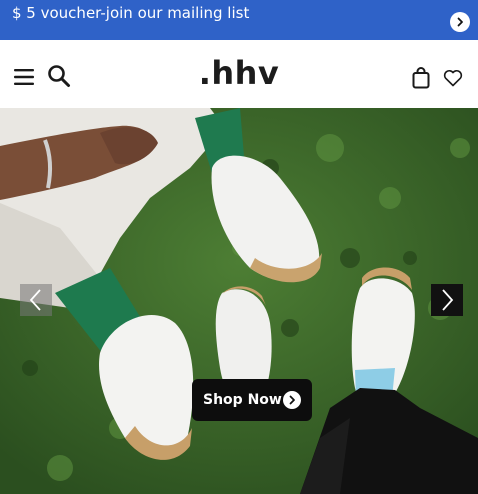 This screenshot has width=478, height=494. I want to click on site-header: .hhv, so click(239, 74).